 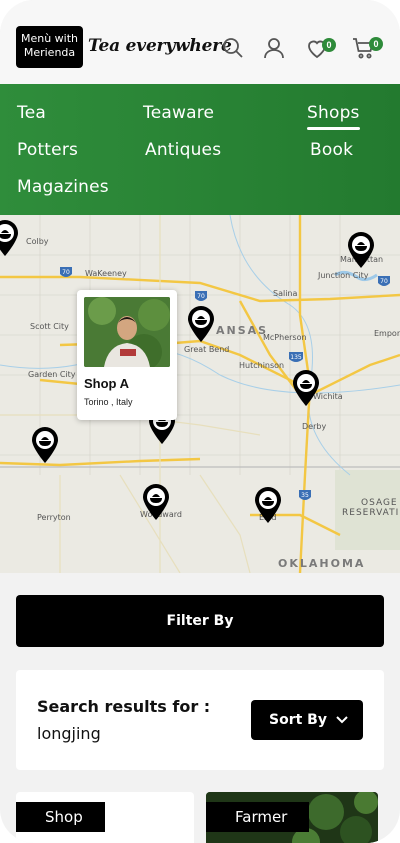 What do you see at coordinates (298, 720) in the screenshot?
I see `sort-by-label: Sort By` at bounding box center [298, 720].